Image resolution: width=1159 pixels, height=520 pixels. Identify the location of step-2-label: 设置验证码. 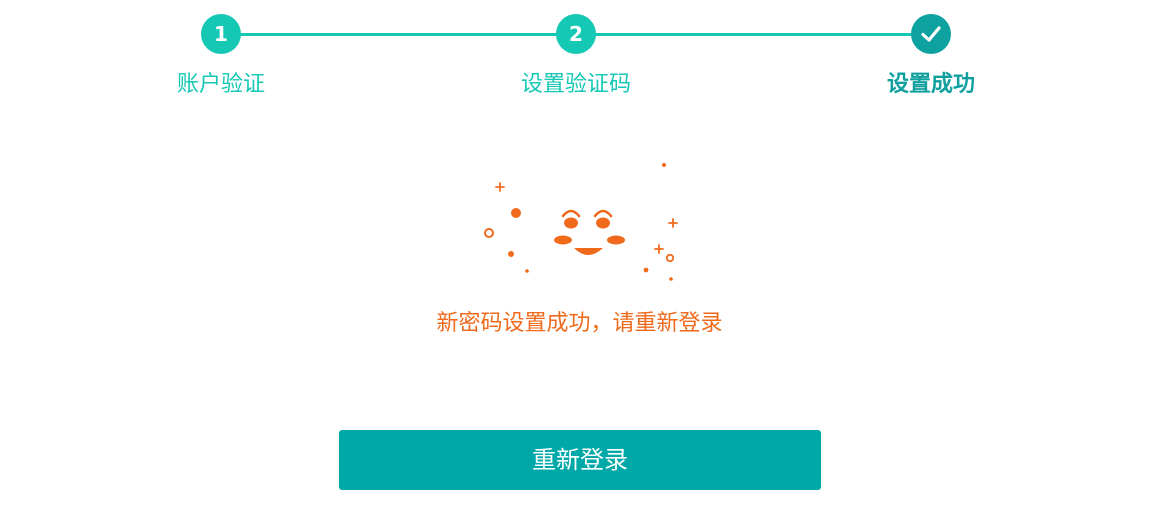
(575, 84).